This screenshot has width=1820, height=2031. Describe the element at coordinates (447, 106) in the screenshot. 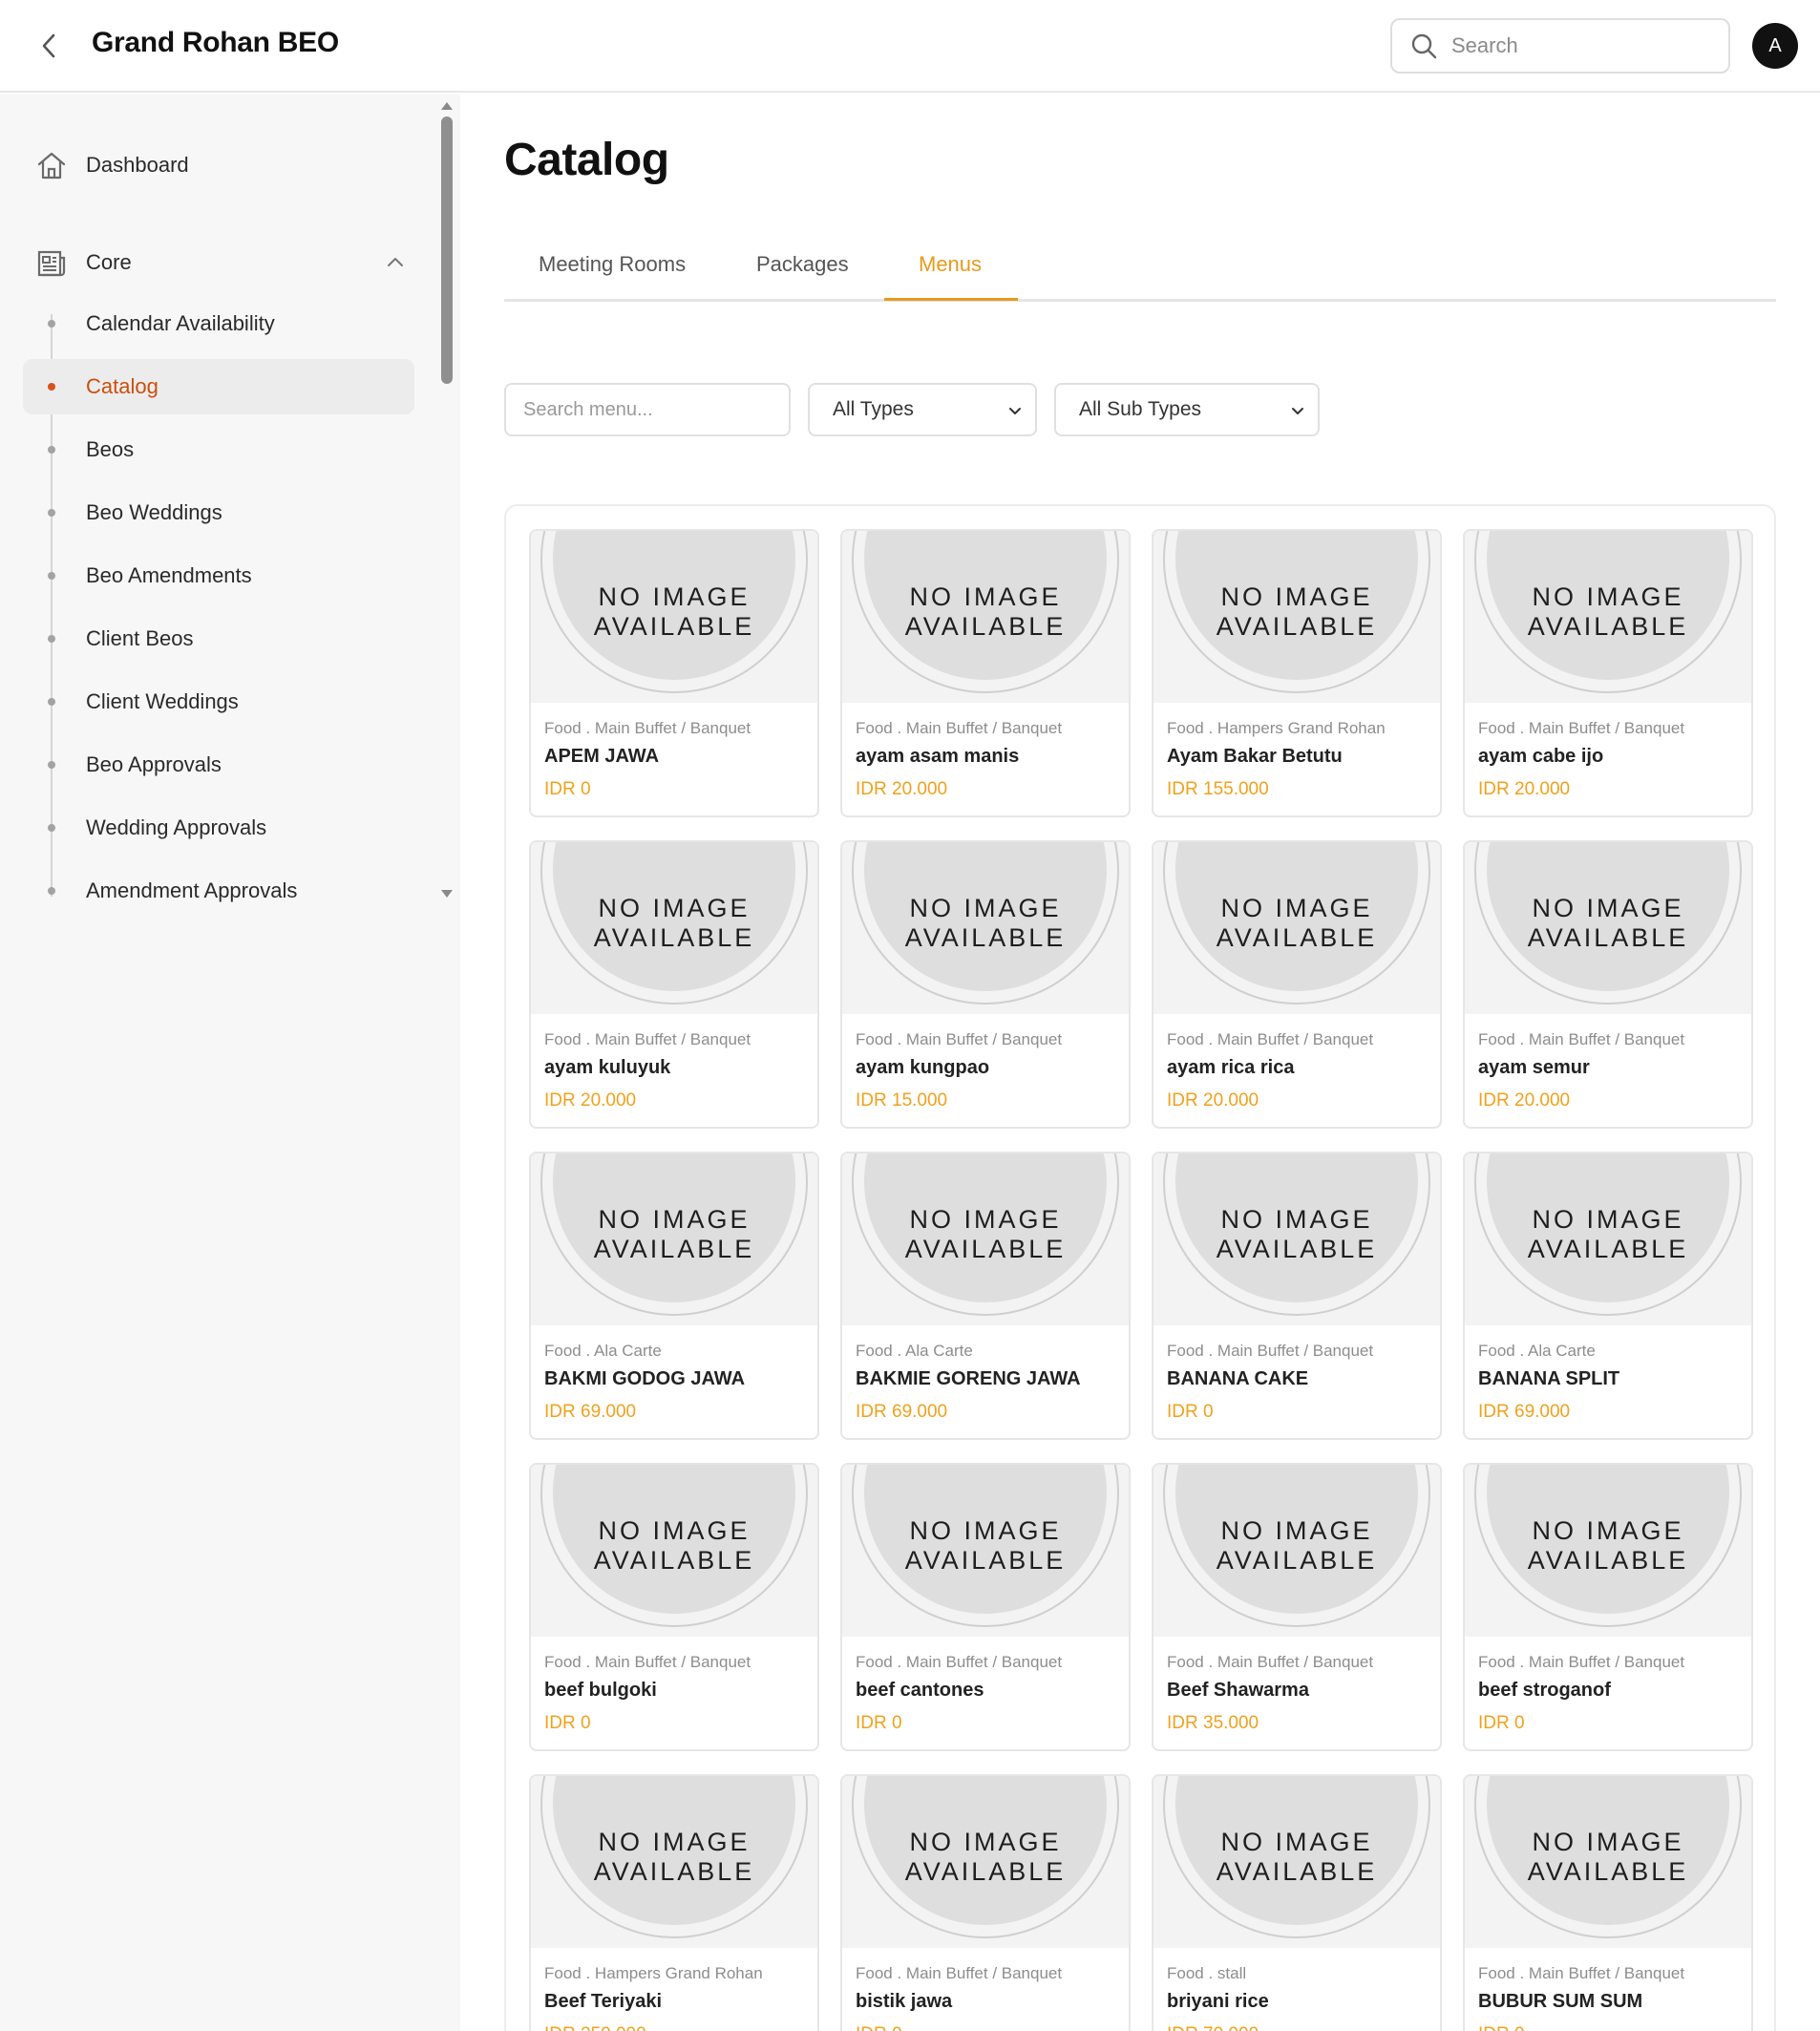

I see `scroll-up-arrow-icon` at that location.